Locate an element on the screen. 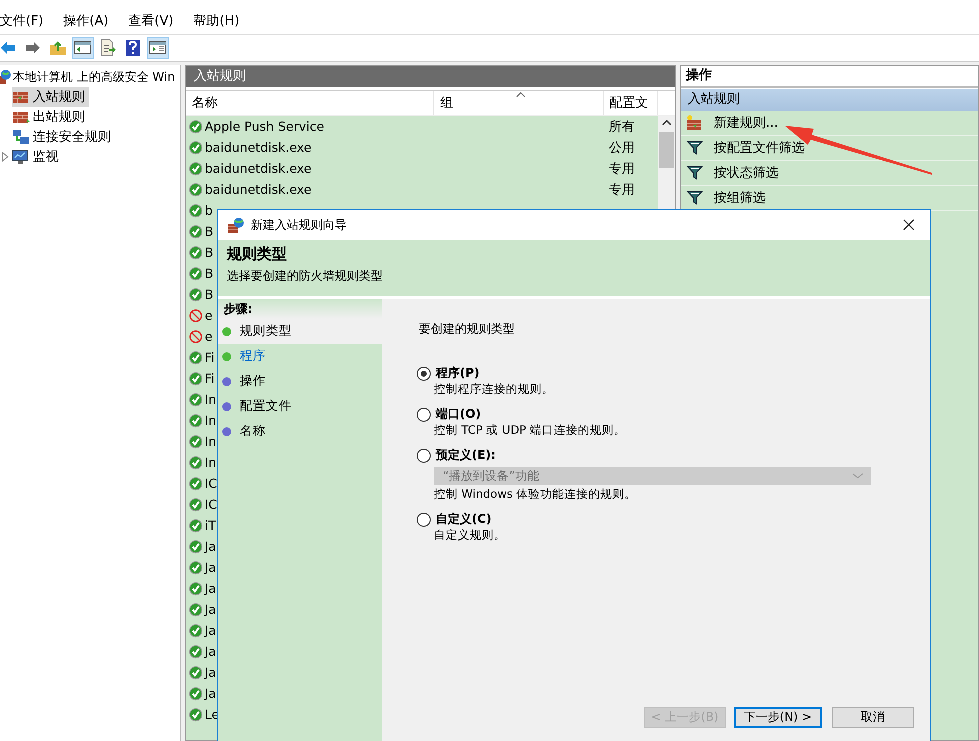 This screenshot has width=979, height=741. option-description: 控制程序连接的规则。 is located at coordinates (493, 389).